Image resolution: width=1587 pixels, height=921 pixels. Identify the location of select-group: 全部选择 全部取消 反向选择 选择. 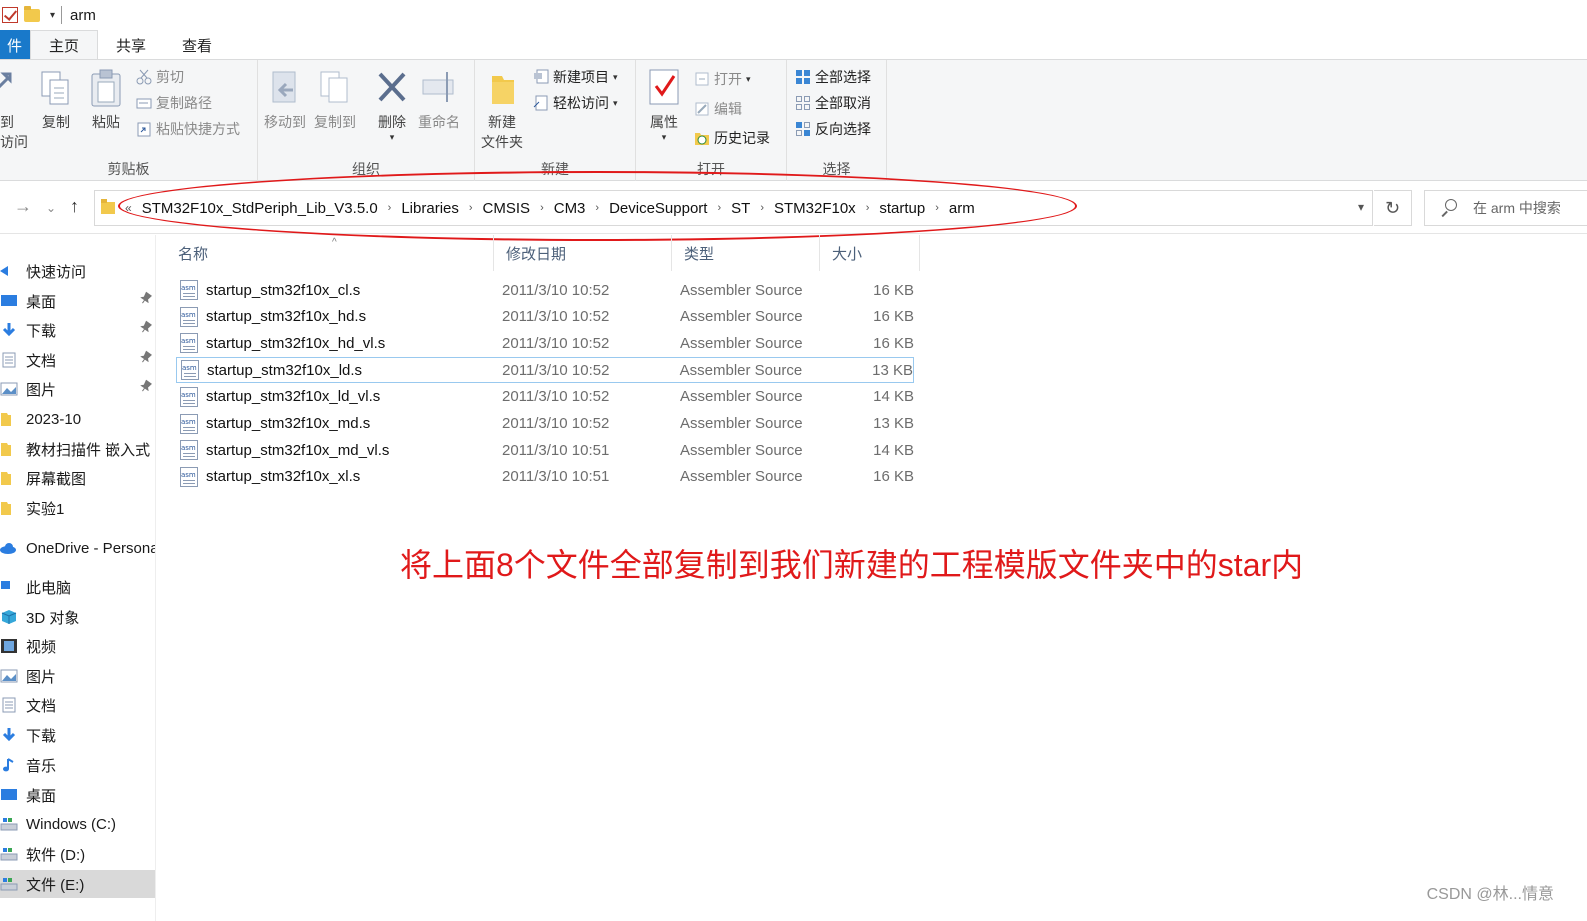
(837, 120).